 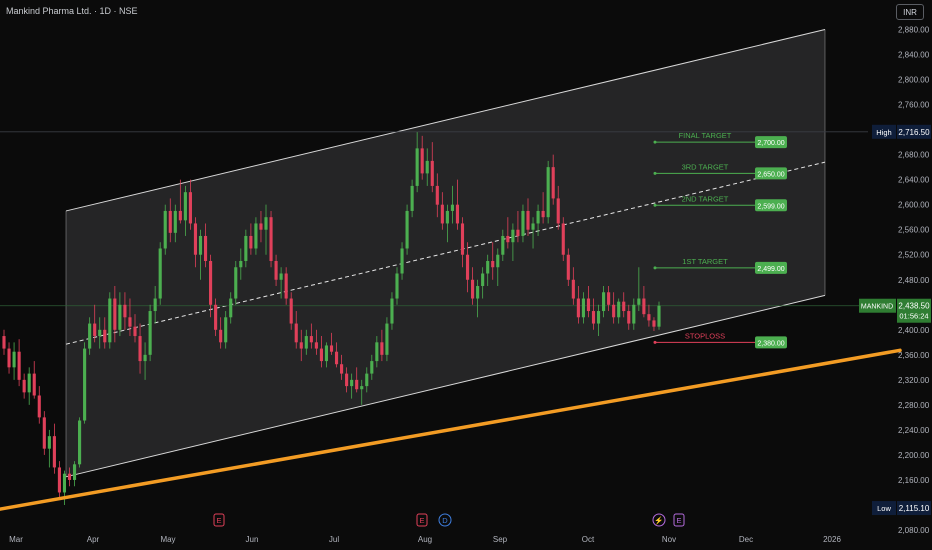 What do you see at coordinates (901, 508) in the screenshot?
I see `low-badge: Low 2,115.10` at bounding box center [901, 508].